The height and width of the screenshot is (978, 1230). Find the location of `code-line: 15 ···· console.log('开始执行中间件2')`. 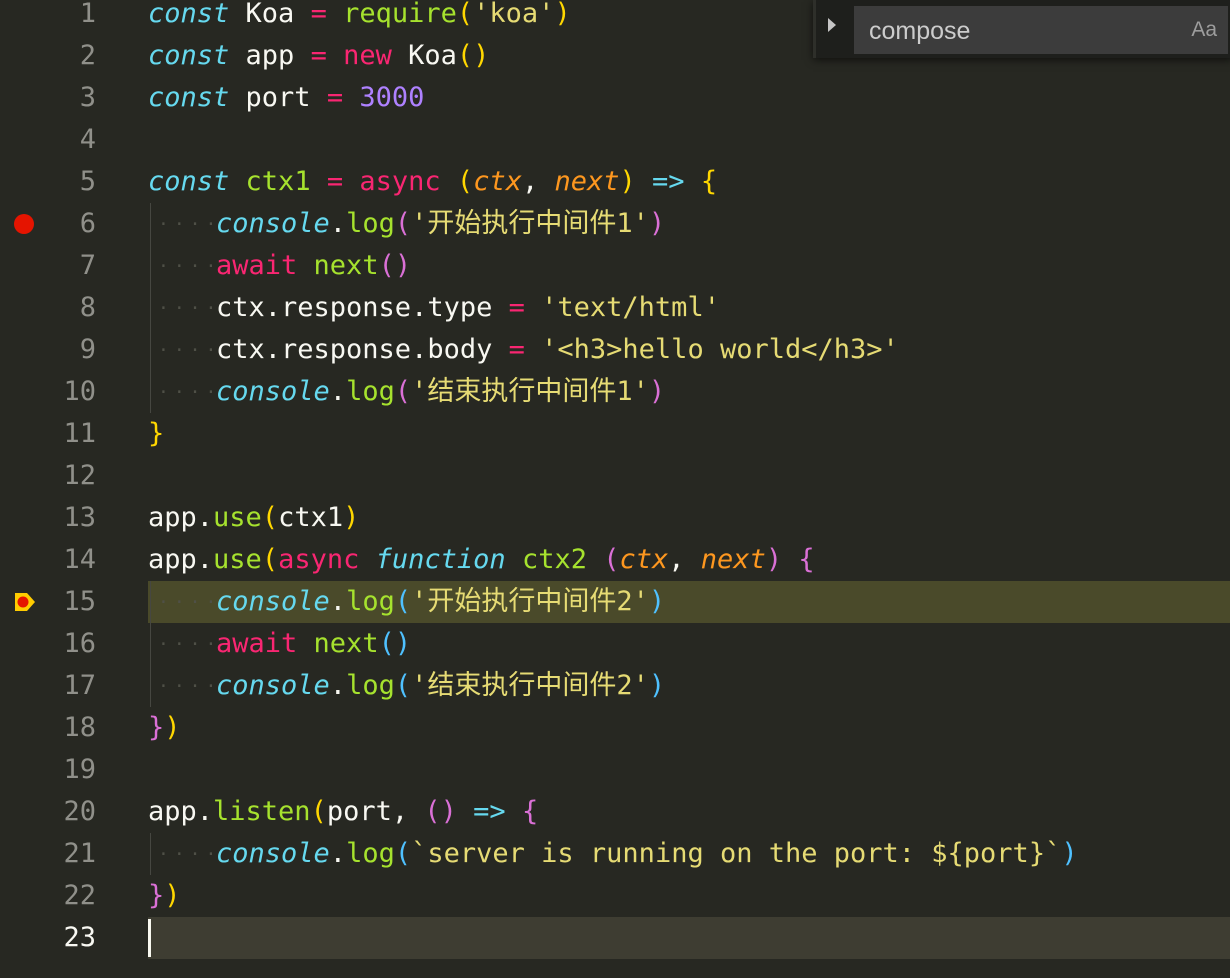

code-line: 15 ···· console.log('开始执行中间件2') is located at coordinates (615, 602).